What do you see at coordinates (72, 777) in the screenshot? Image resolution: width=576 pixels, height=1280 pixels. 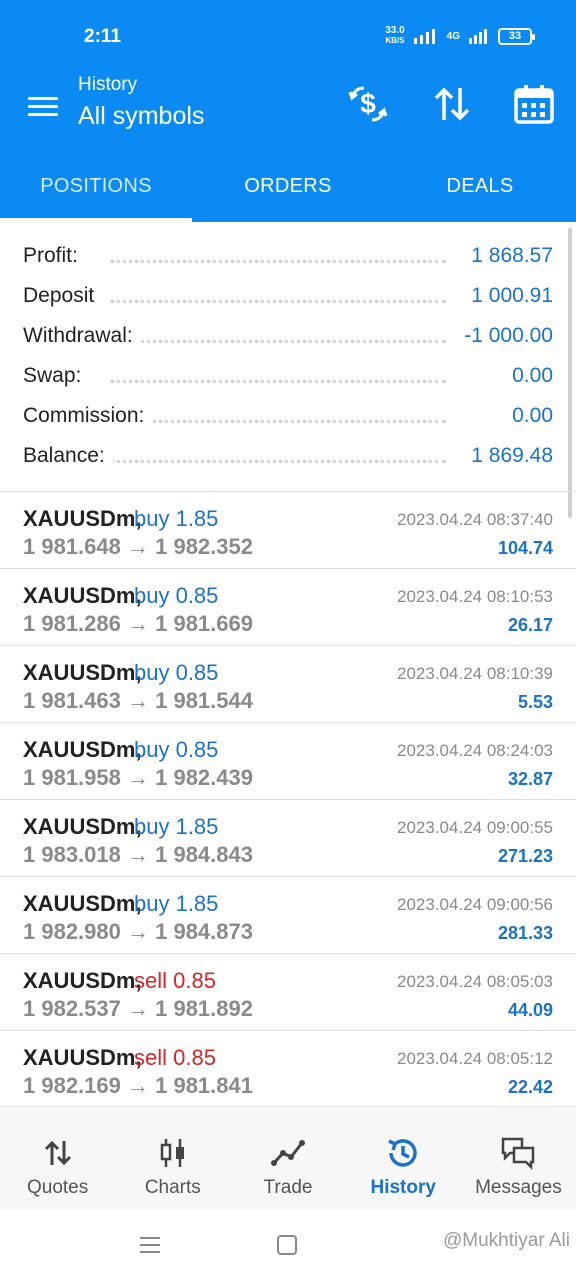 I see `open-price: 1 981.958` at bounding box center [72, 777].